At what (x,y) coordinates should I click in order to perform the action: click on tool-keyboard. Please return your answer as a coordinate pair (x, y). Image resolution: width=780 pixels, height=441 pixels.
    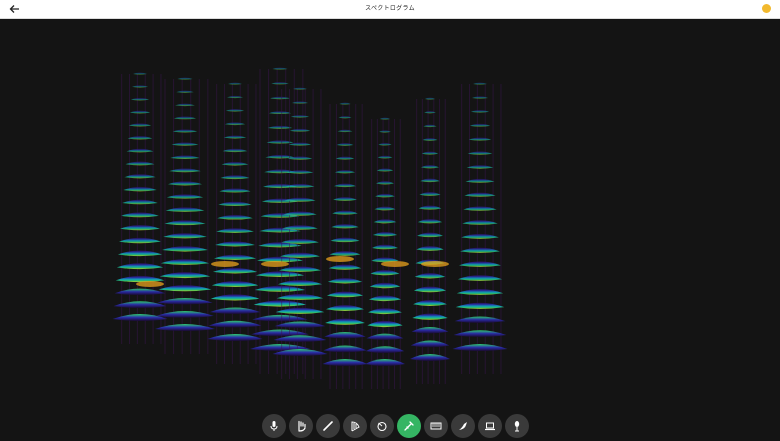
    Looking at the image, I should click on (436, 426).